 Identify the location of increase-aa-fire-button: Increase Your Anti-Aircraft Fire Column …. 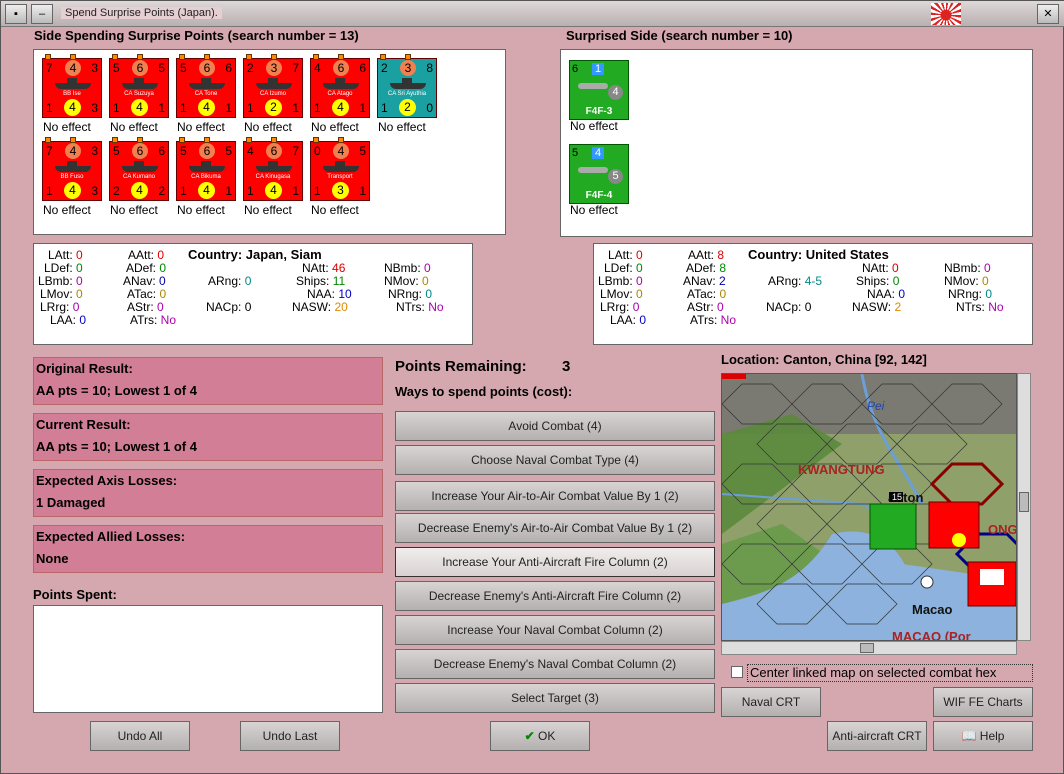
(555, 562).